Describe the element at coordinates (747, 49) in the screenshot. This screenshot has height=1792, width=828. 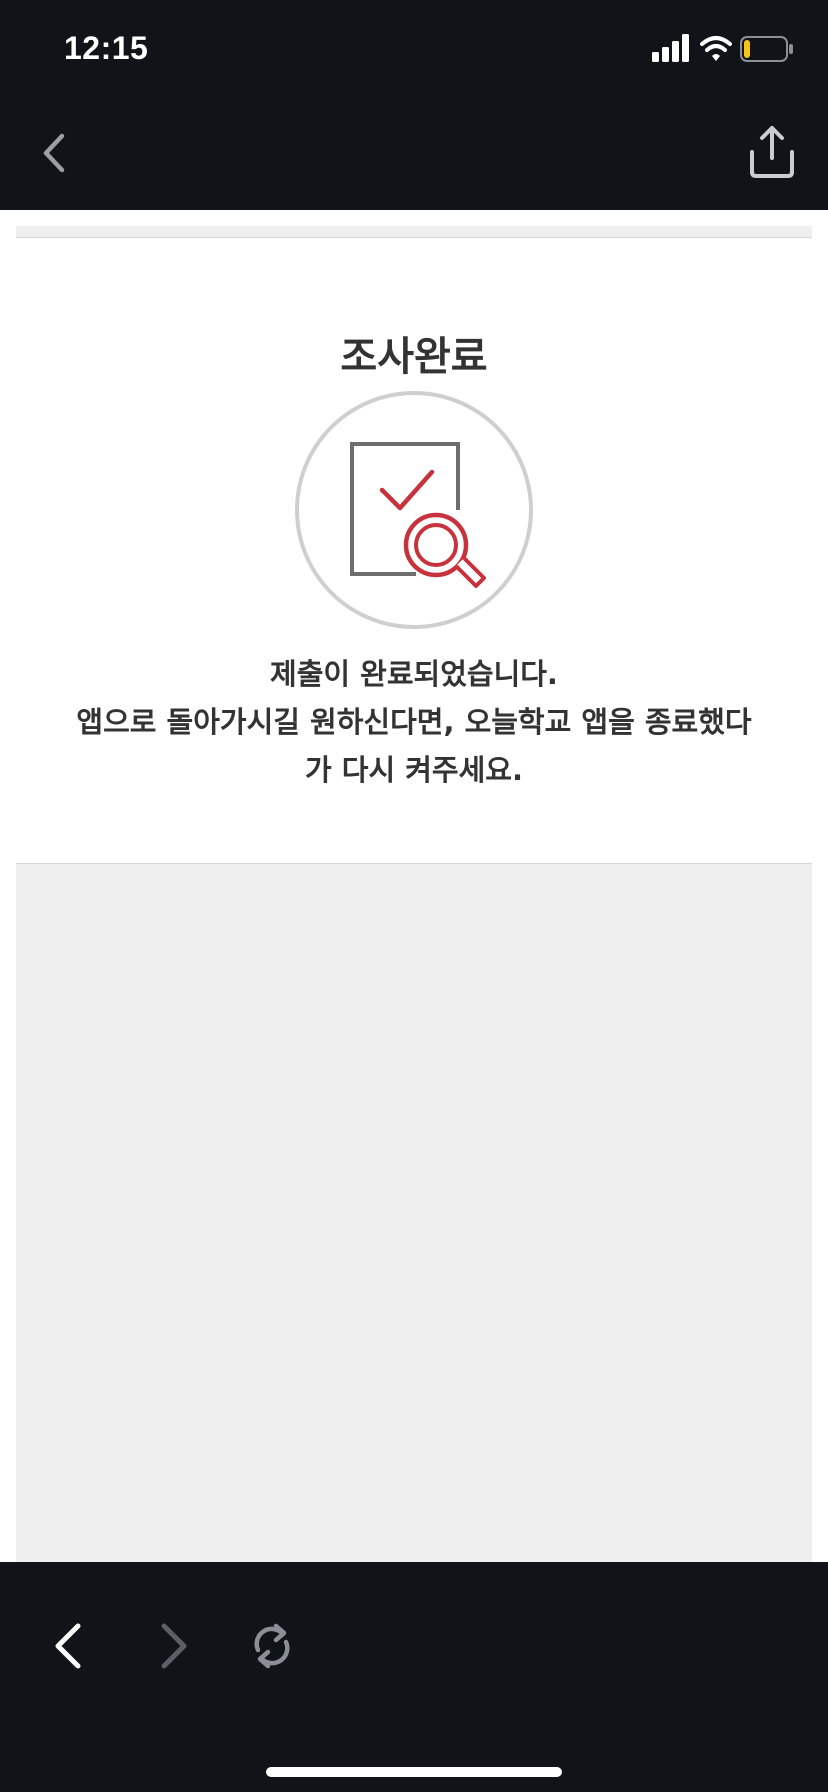
I see `battery-level-fill` at that location.